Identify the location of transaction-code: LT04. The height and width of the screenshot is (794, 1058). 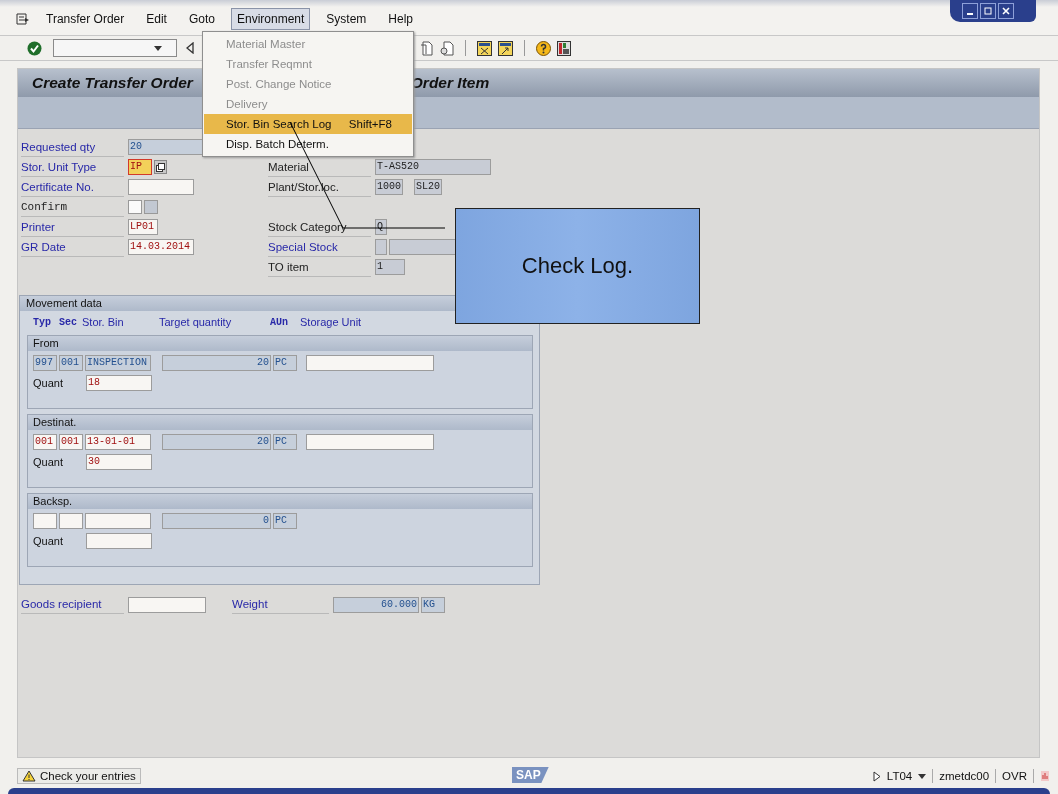
(899, 776).